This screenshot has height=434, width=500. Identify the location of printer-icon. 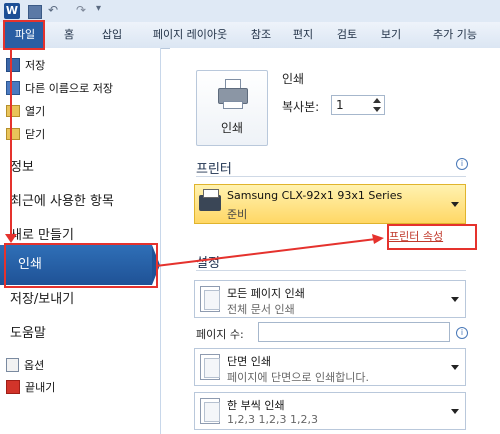
(233, 94).